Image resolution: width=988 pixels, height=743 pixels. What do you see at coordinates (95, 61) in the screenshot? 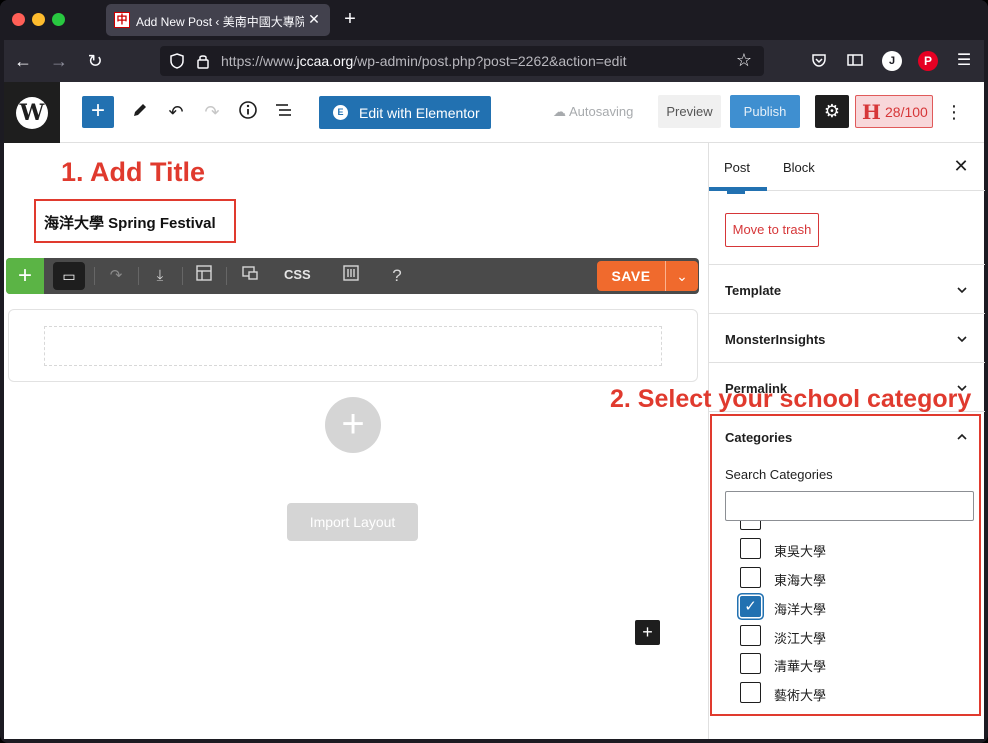
I see `reload-icon: ↻` at bounding box center [95, 61].